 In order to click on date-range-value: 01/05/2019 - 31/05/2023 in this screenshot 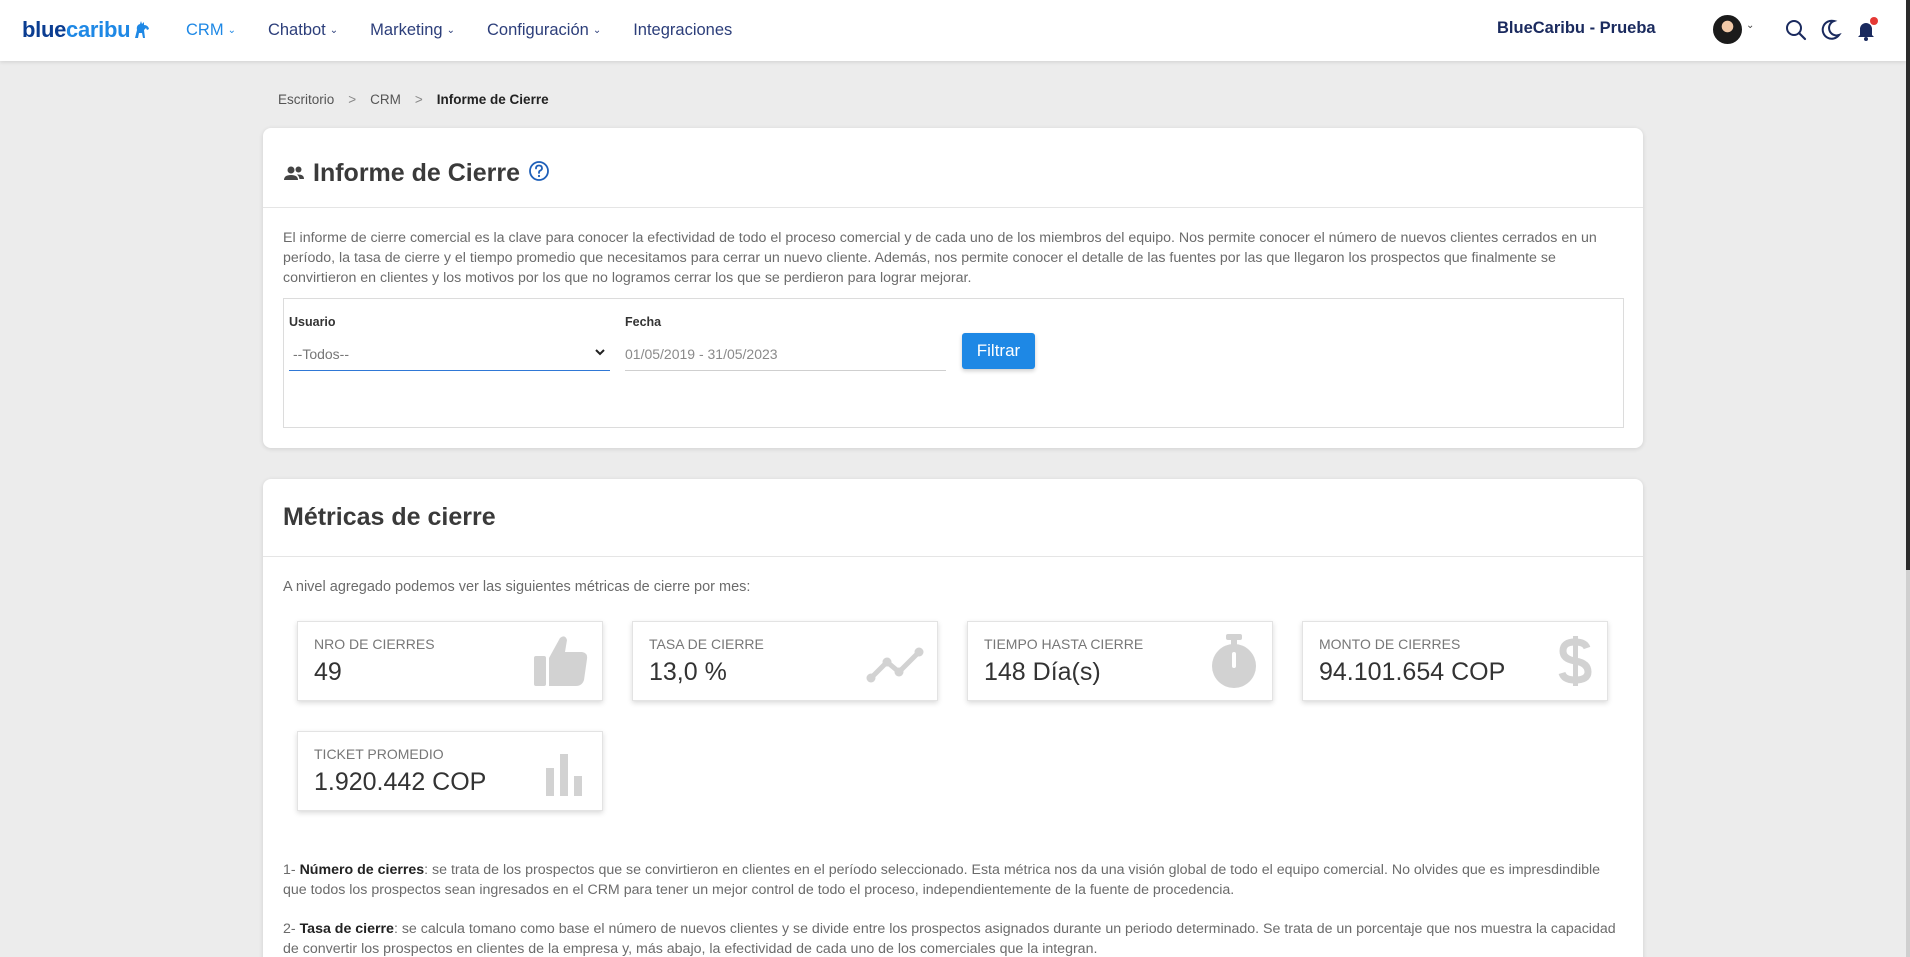, I will do `click(701, 353)`.